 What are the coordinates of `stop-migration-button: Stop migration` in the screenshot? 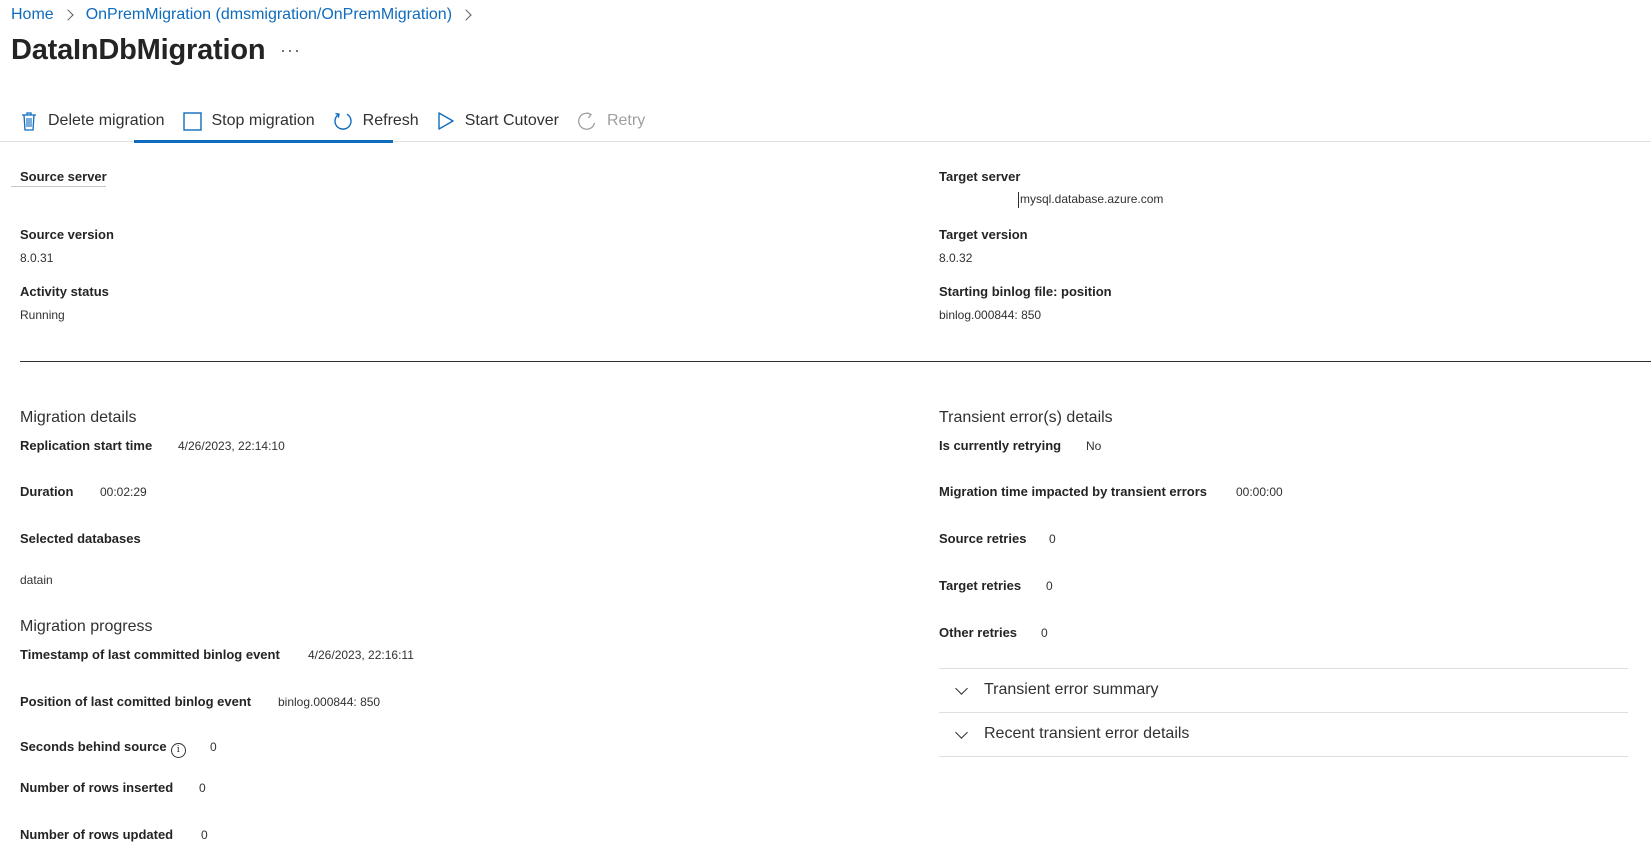 It's located at (249, 121).